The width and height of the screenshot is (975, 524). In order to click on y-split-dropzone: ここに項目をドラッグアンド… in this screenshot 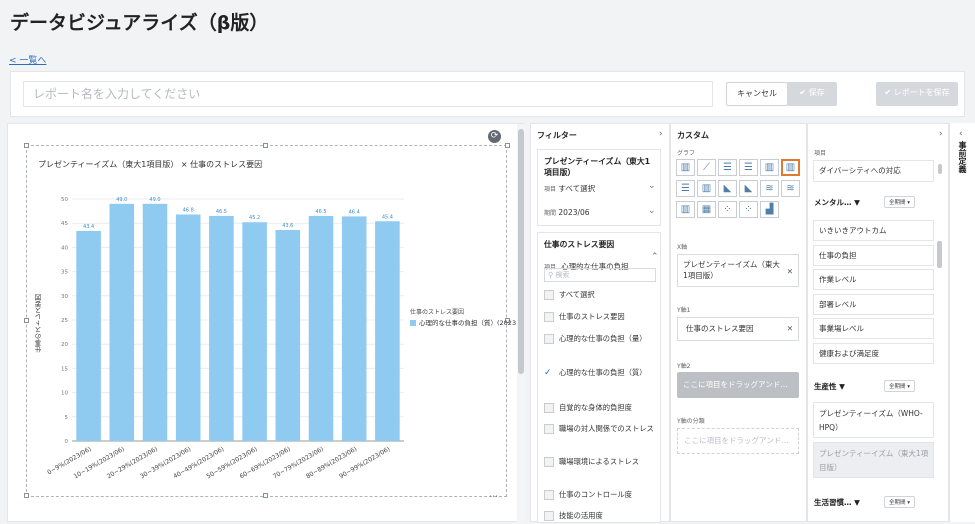, I will do `click(738, 441)`.